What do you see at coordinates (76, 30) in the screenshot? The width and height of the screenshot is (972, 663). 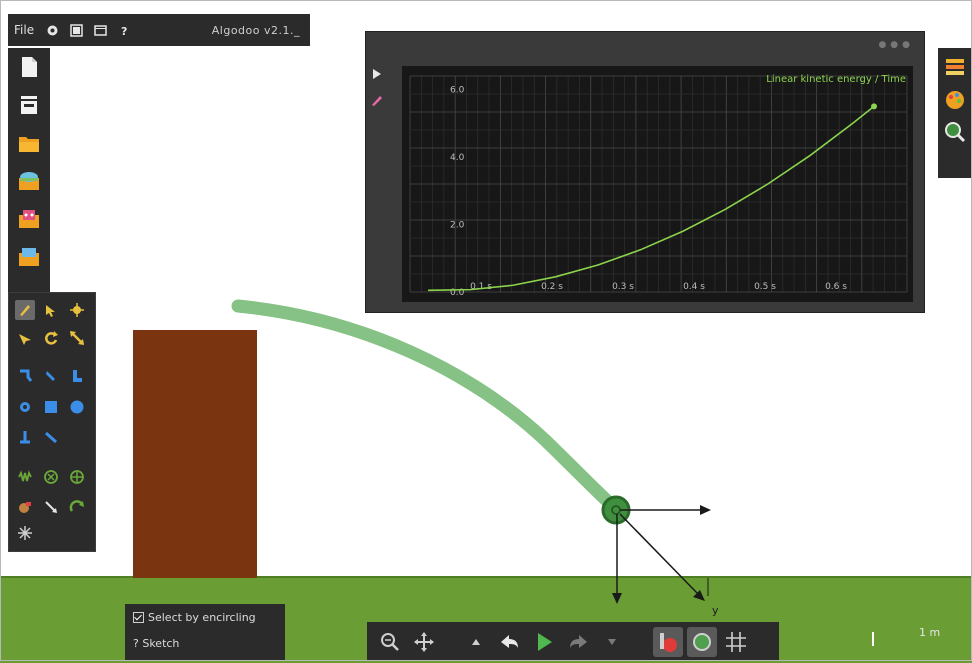 I see `window-icon` at bounding box center [76, 30].